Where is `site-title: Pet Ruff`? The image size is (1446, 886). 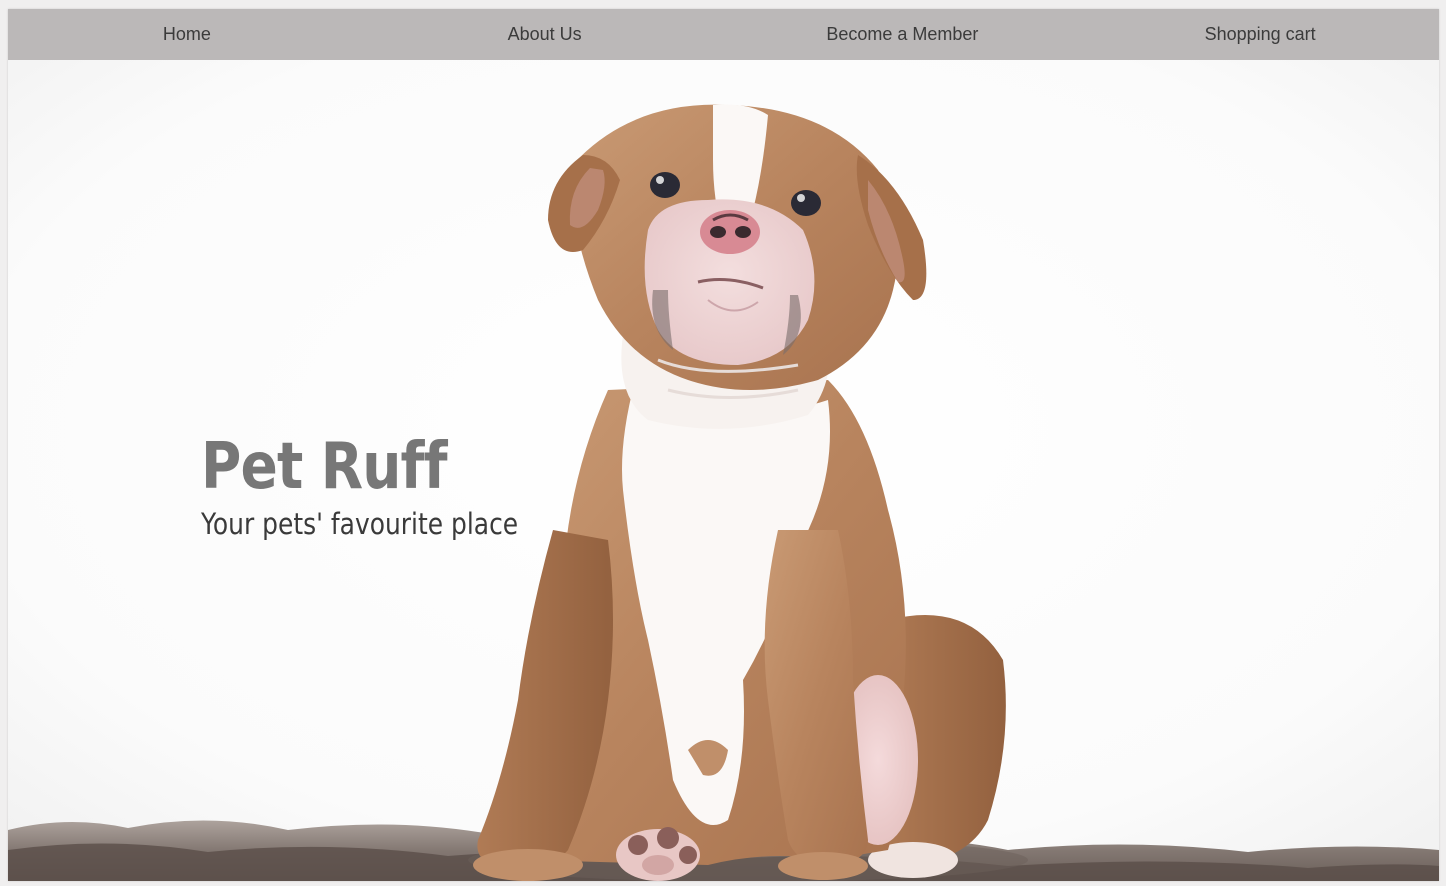
site-title: Pet Ruff is located at coordinates (324, 467).